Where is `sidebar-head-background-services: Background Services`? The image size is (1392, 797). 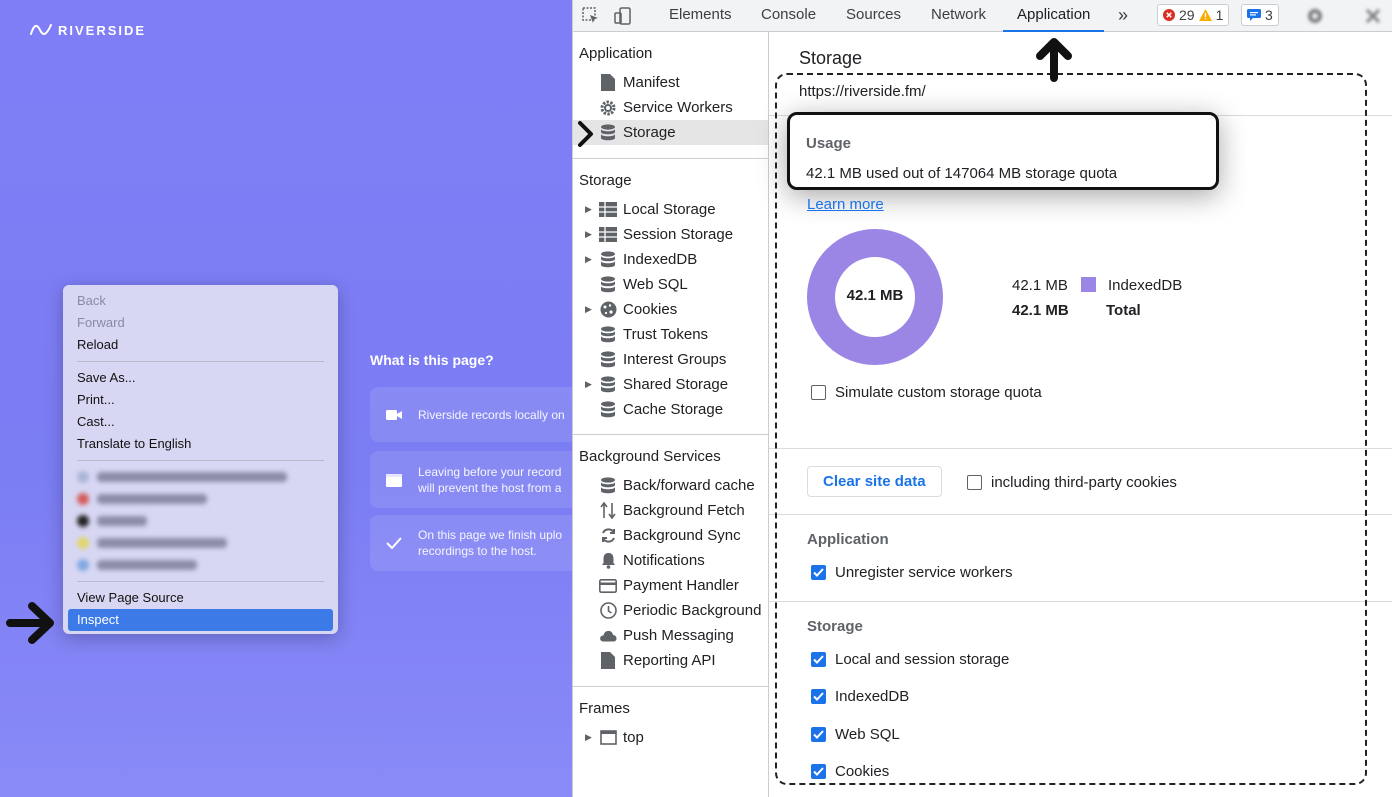
sidebar-head-background-services: Background Services is located at coordinates (650, 456).